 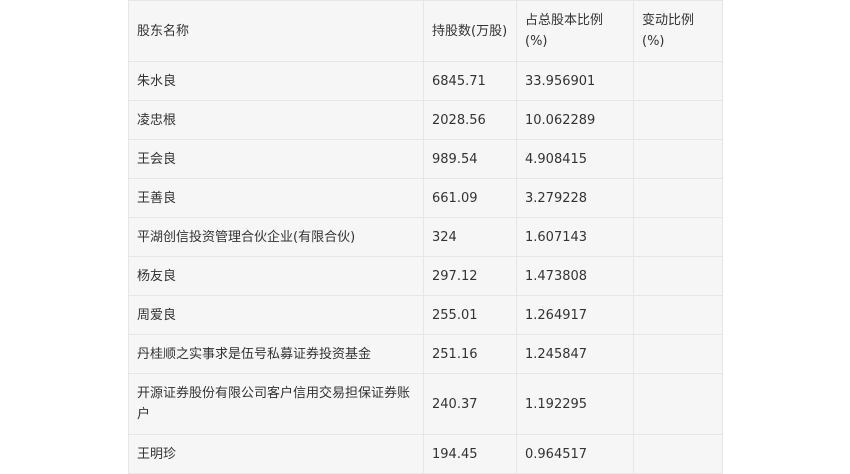 What do you see at coordinates (470, 454) in the screenshot?
I see `cell-shares: 194.45` at bounding box center [470, 454].